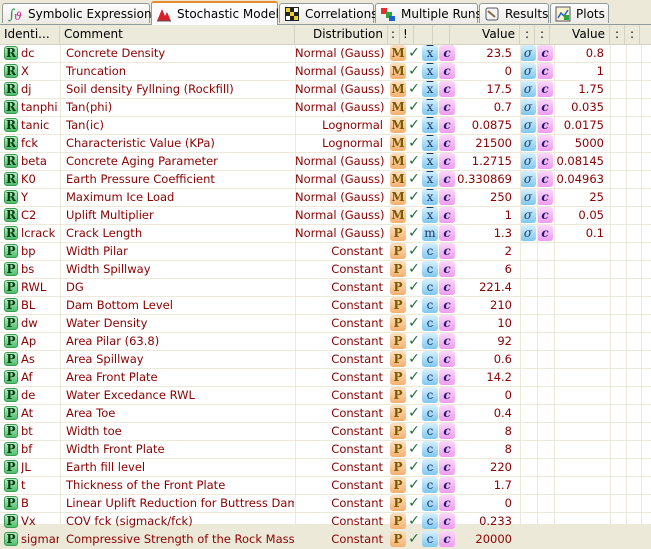 This screenshot has width=651, height=549. I want to click on identifier-cell: bf, so click(40, 449).